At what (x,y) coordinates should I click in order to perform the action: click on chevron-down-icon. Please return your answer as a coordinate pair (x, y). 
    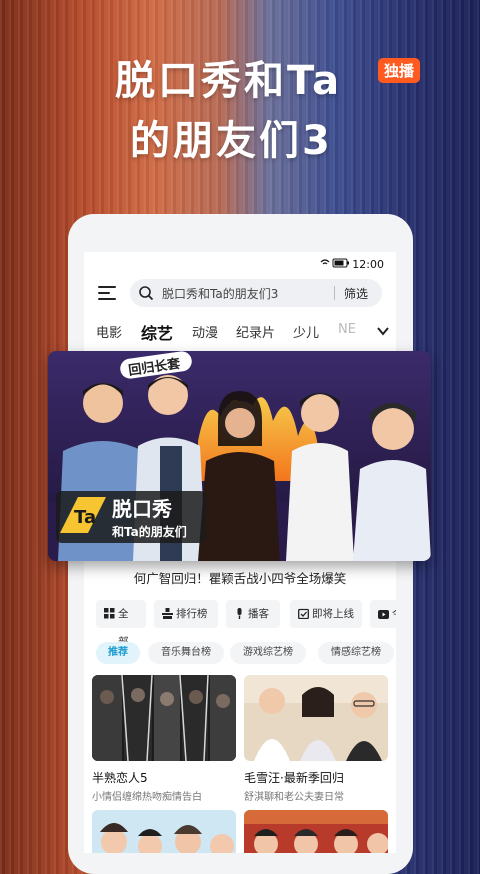
    Looking at the image, I should click on (383, 331).